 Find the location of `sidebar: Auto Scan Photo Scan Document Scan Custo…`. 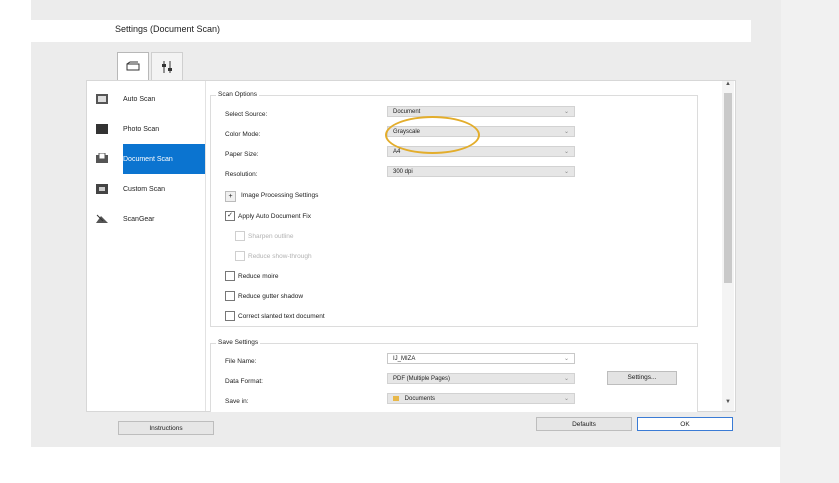

sidebar: Auto Scan Photo Scan Document Scan Custo… is located at coordinates (146, 246).